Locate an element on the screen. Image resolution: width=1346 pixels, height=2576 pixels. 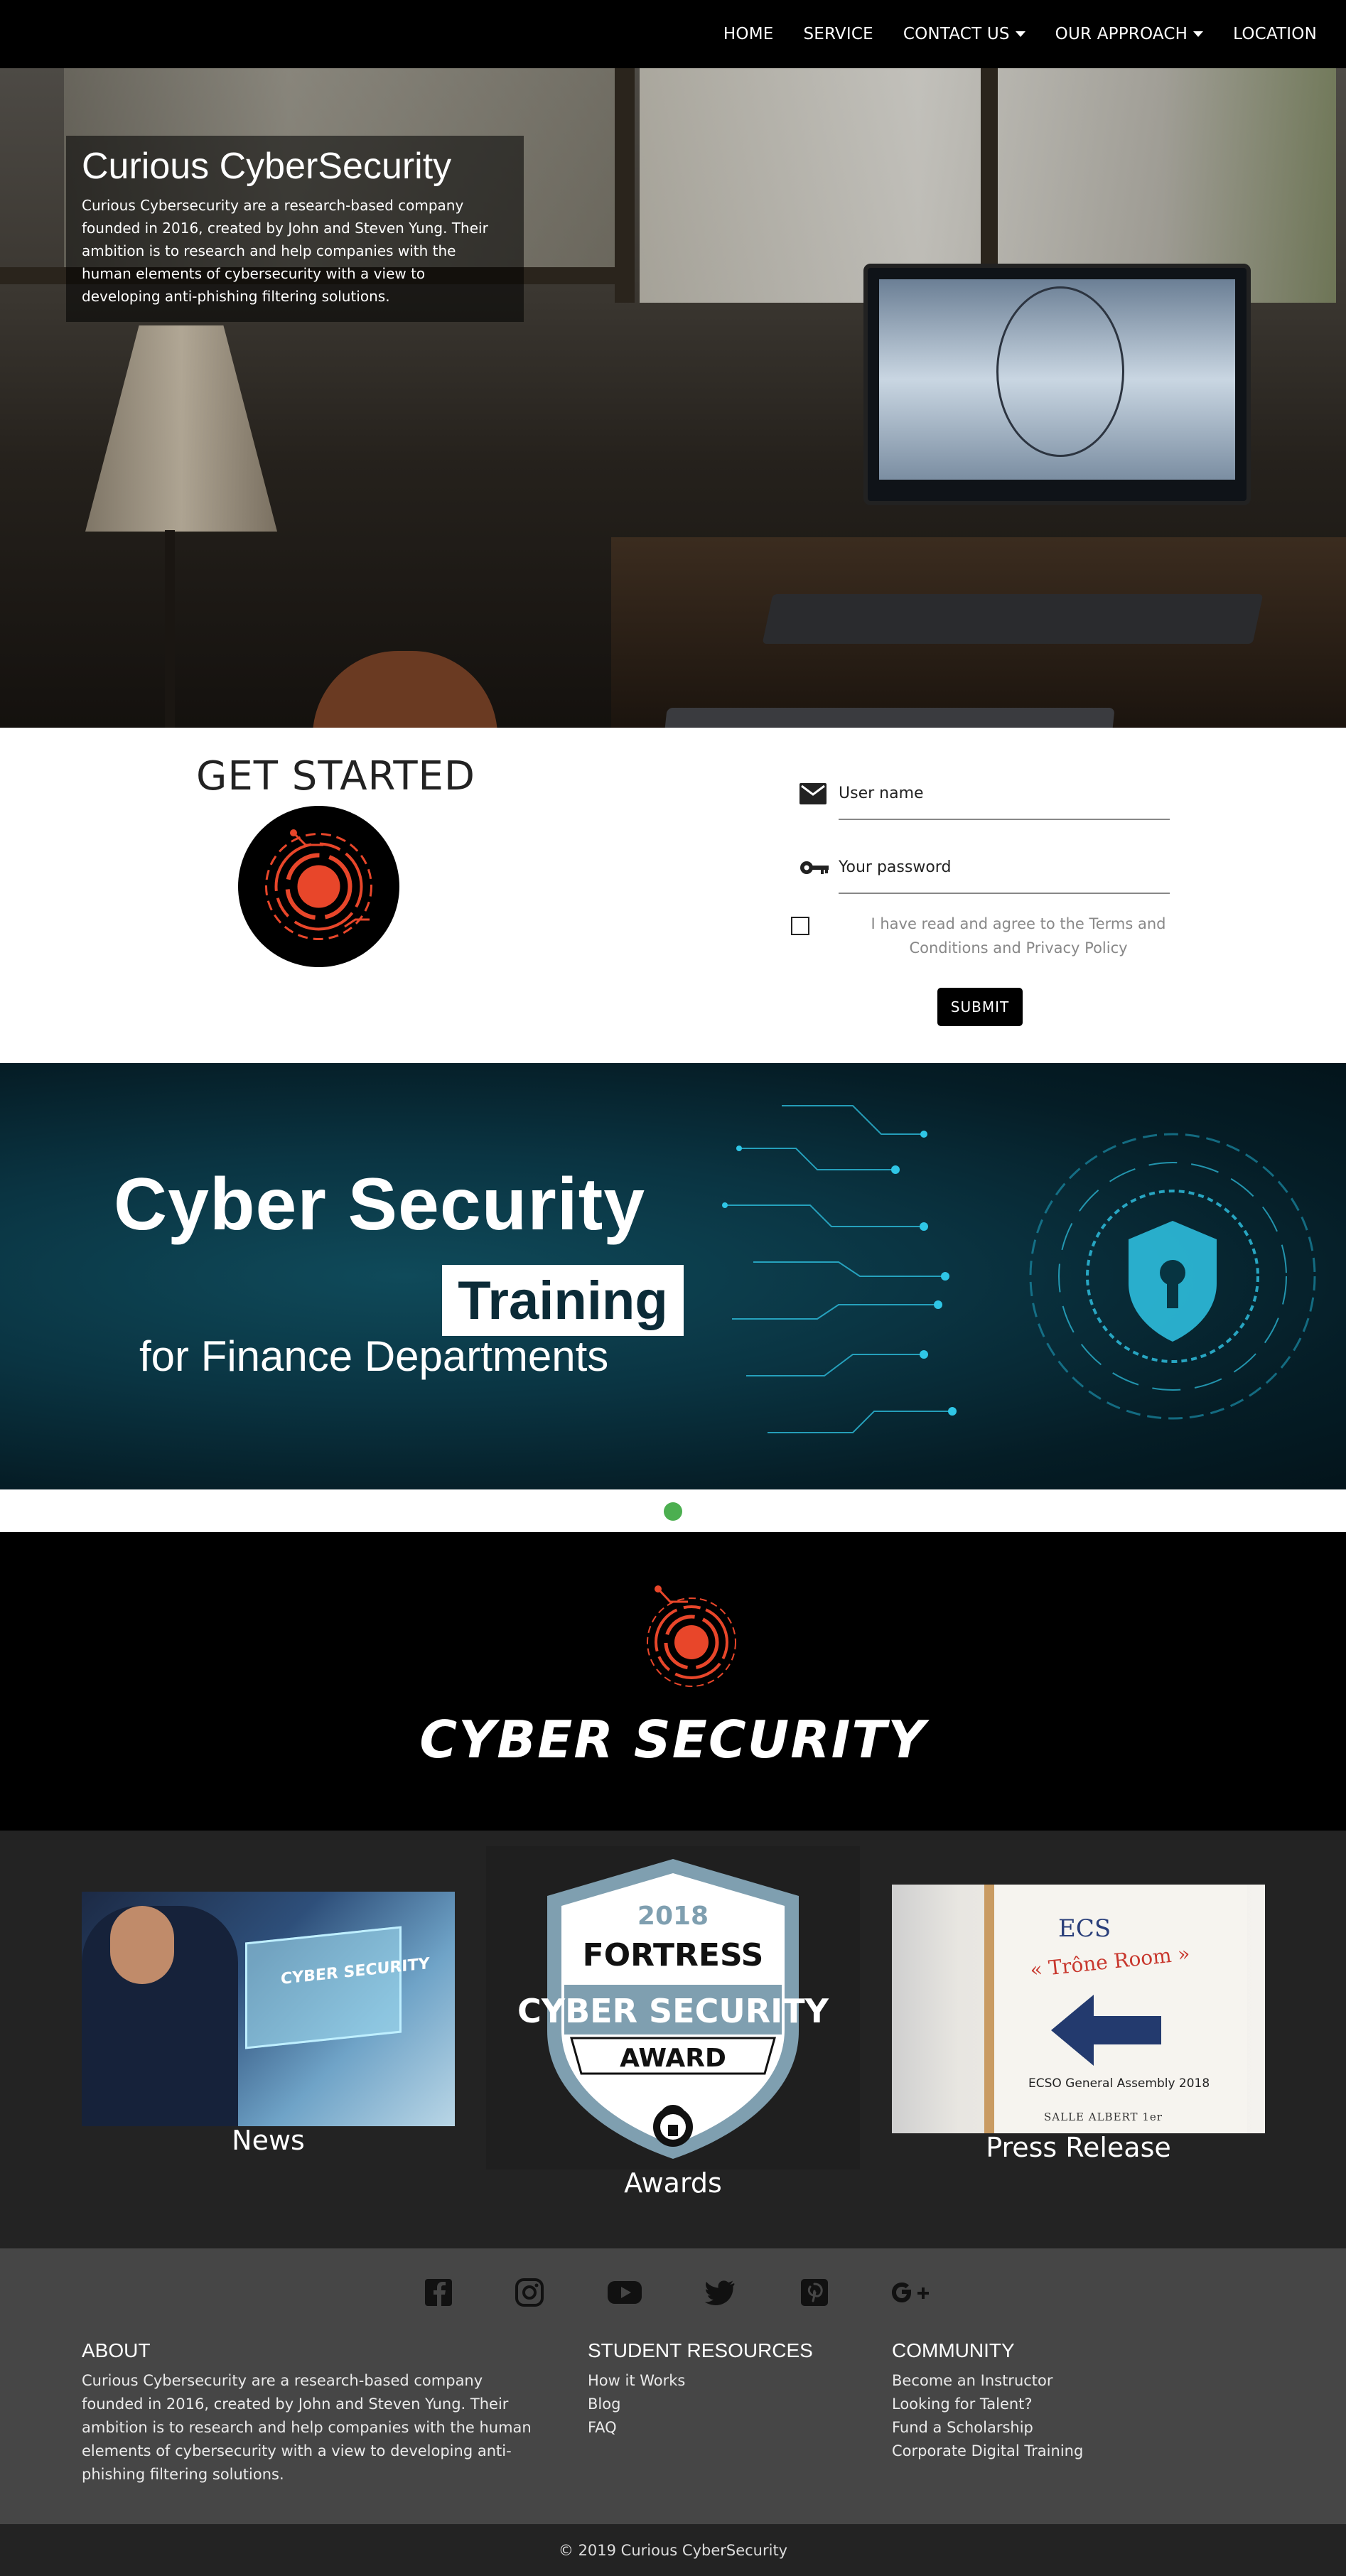
carousel-indicators is located at coordinates (673, 1510).